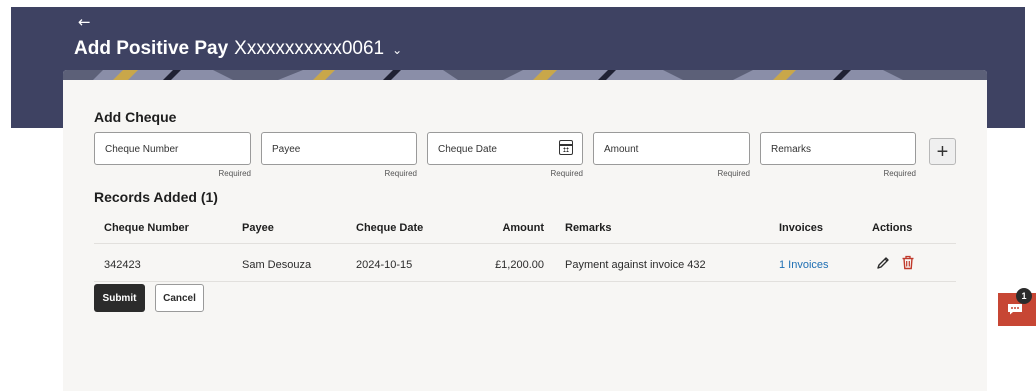 The width and height of the screenshot is (1036, 391). I want to click on cell-cheque-date: 2024-10-15, so click(384, 265).